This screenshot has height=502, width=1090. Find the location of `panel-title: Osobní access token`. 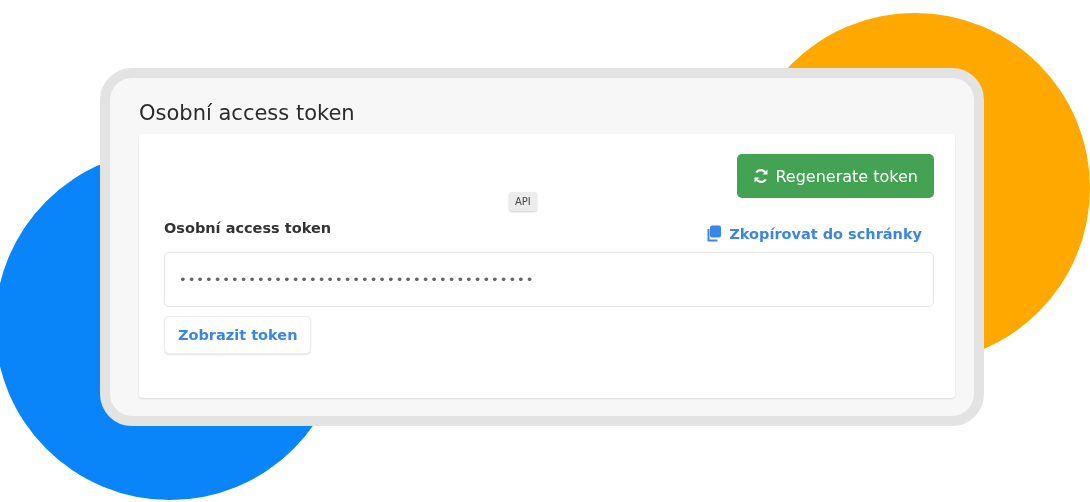

panel-title: Osobní access token is located at coordinates (247, 113).